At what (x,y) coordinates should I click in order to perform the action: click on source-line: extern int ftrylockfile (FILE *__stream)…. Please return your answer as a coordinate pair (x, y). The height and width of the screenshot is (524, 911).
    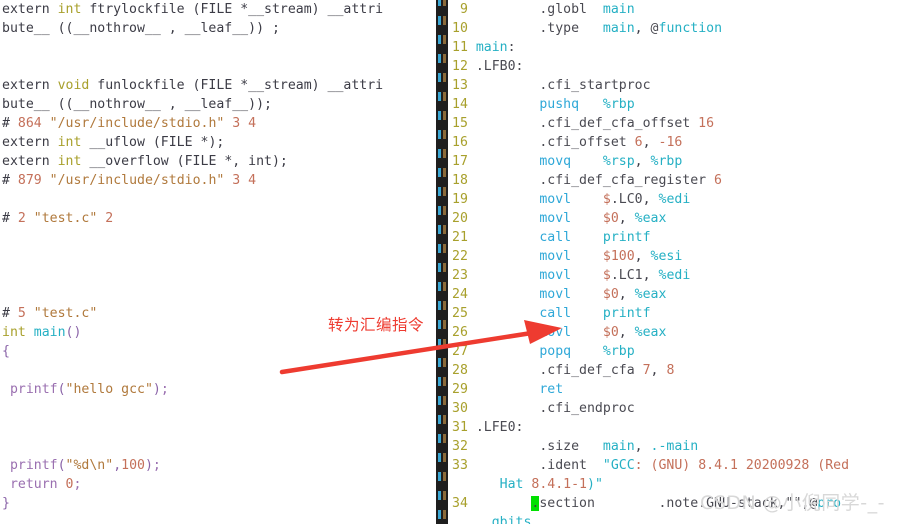
    Looking at the image, I should click on (218, 9).